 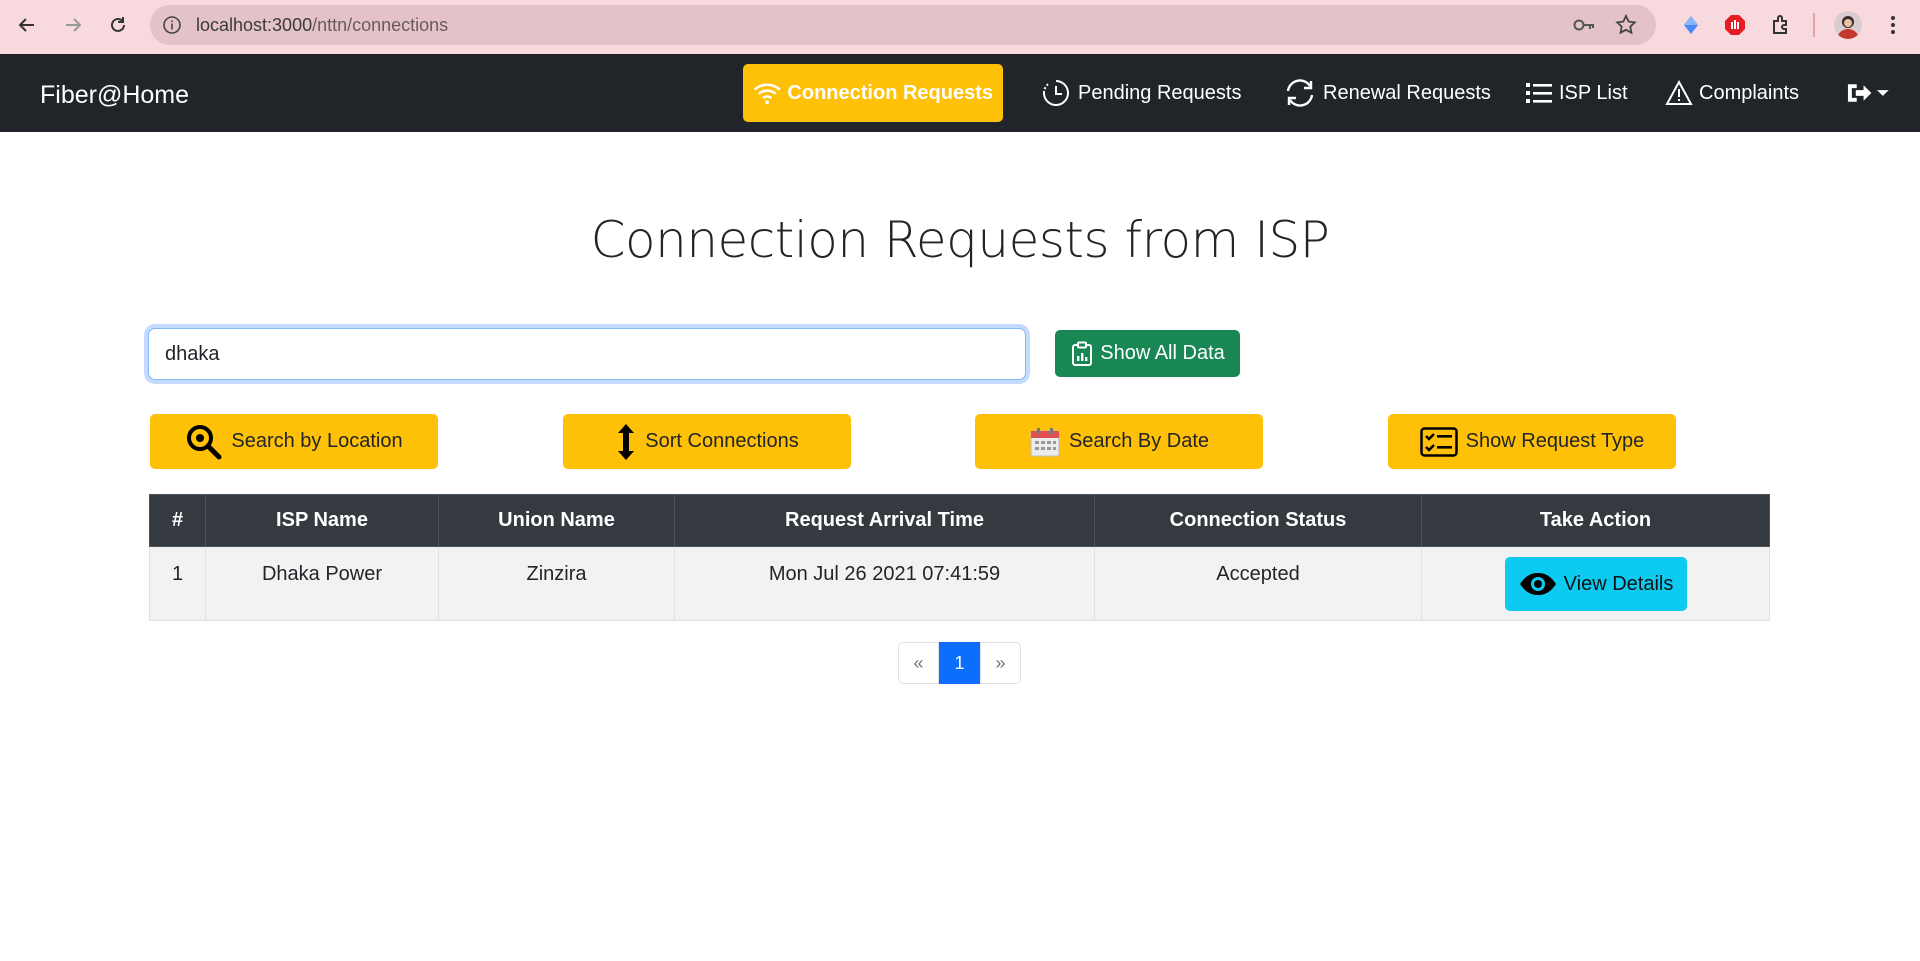 I want to click on col-index-header: #, so click(x=177, y=520).